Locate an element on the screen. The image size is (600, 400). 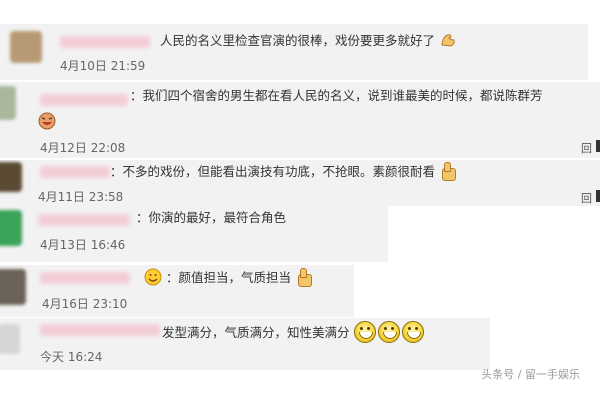
flexed-biceps-icon is located at coordinates (448, 40).